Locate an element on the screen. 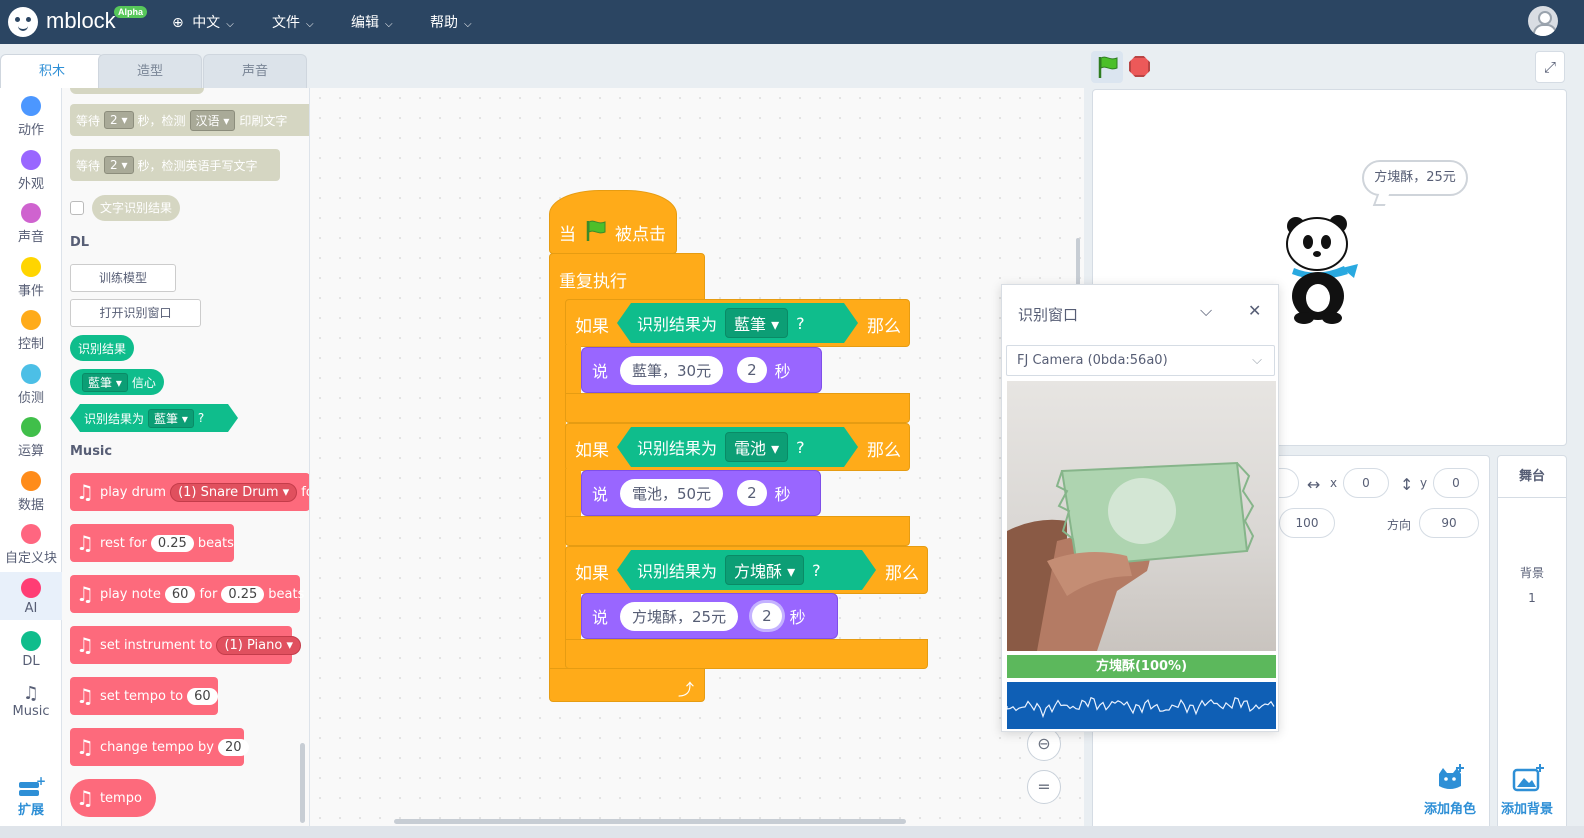 The height and width of the screenshot is (838, 1584). green-flag-icon is located at coordinates (1108, 67).